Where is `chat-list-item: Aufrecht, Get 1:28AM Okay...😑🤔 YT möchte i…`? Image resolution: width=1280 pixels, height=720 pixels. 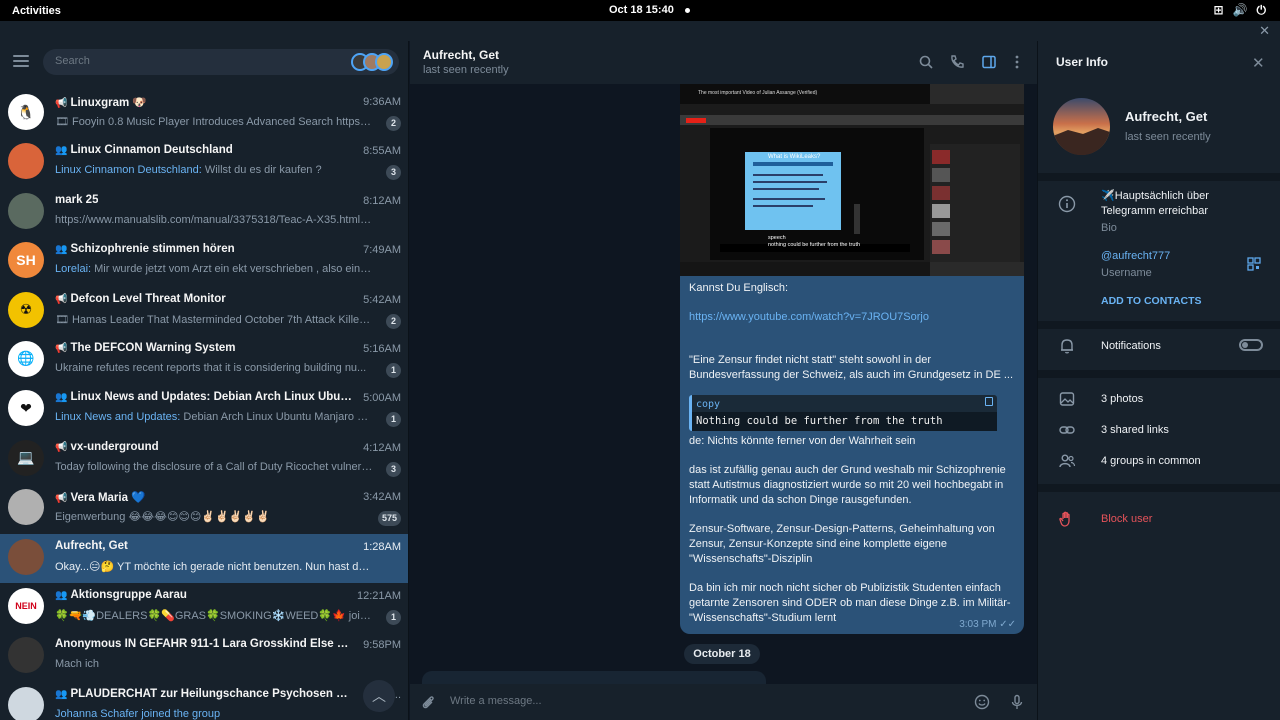
chat-list-item: Aufrecht, Get 1:28AM Okay...😑🤔 YT möchte i… is located at coordinates (204, 558).